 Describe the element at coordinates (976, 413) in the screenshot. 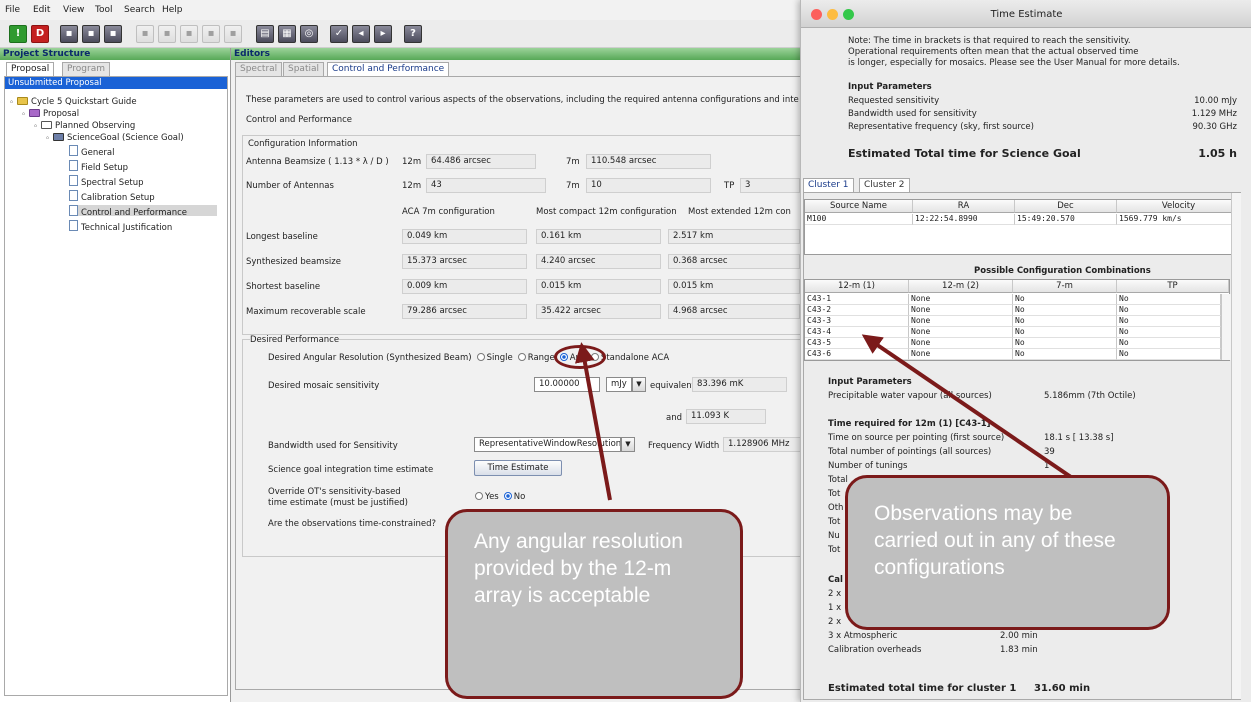

I see `arrow-to-config-table` at that location.